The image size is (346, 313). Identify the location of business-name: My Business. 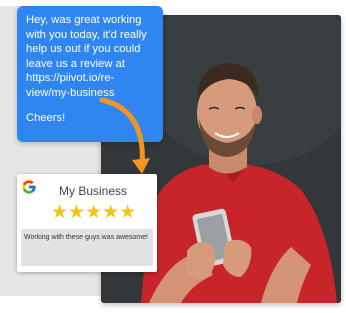
(93, 191).